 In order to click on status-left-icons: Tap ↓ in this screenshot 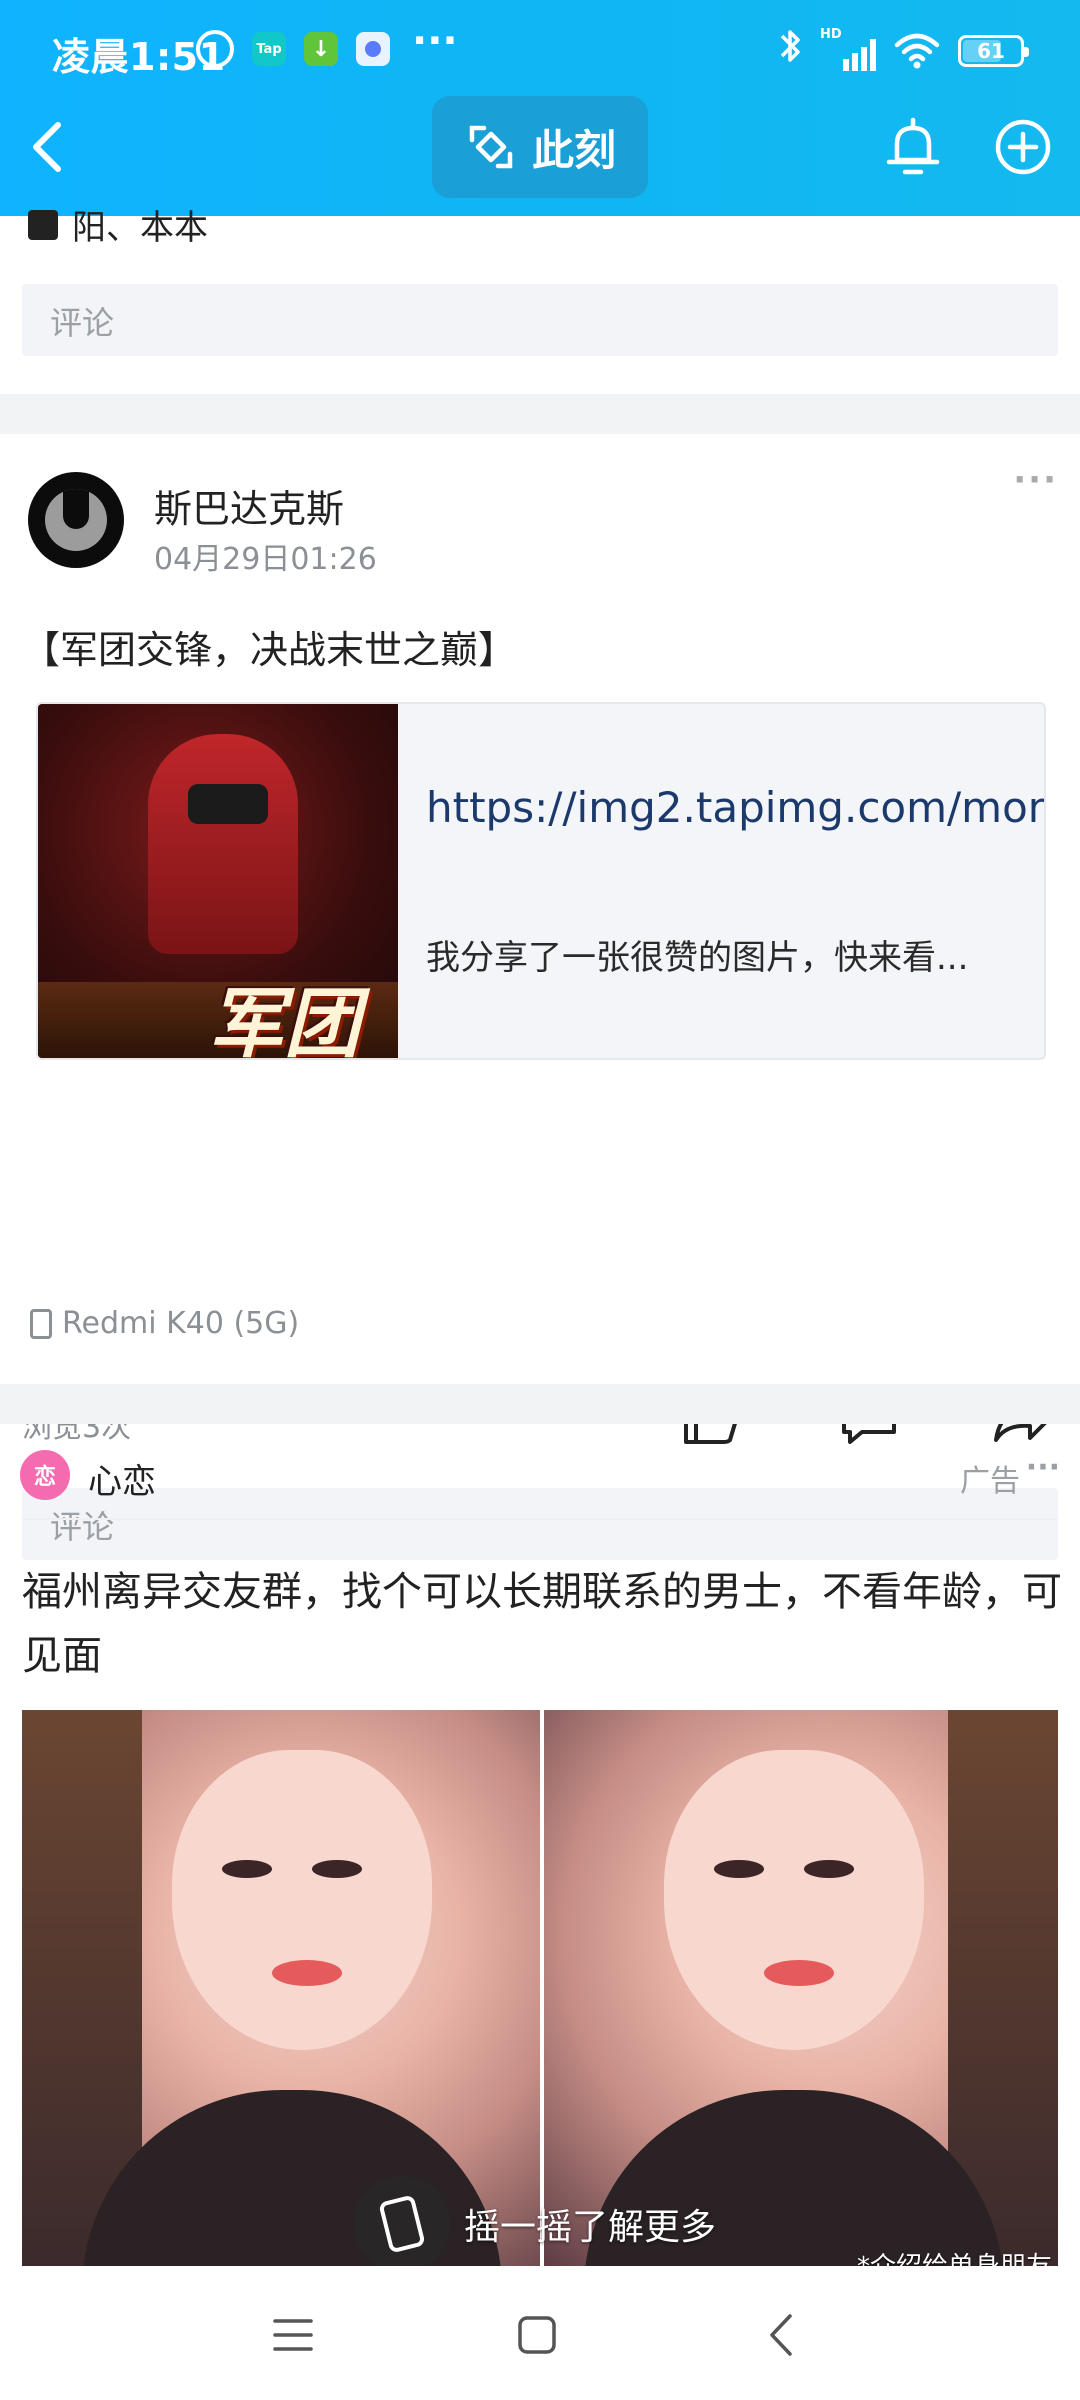, I will do `click(293, 49)`.